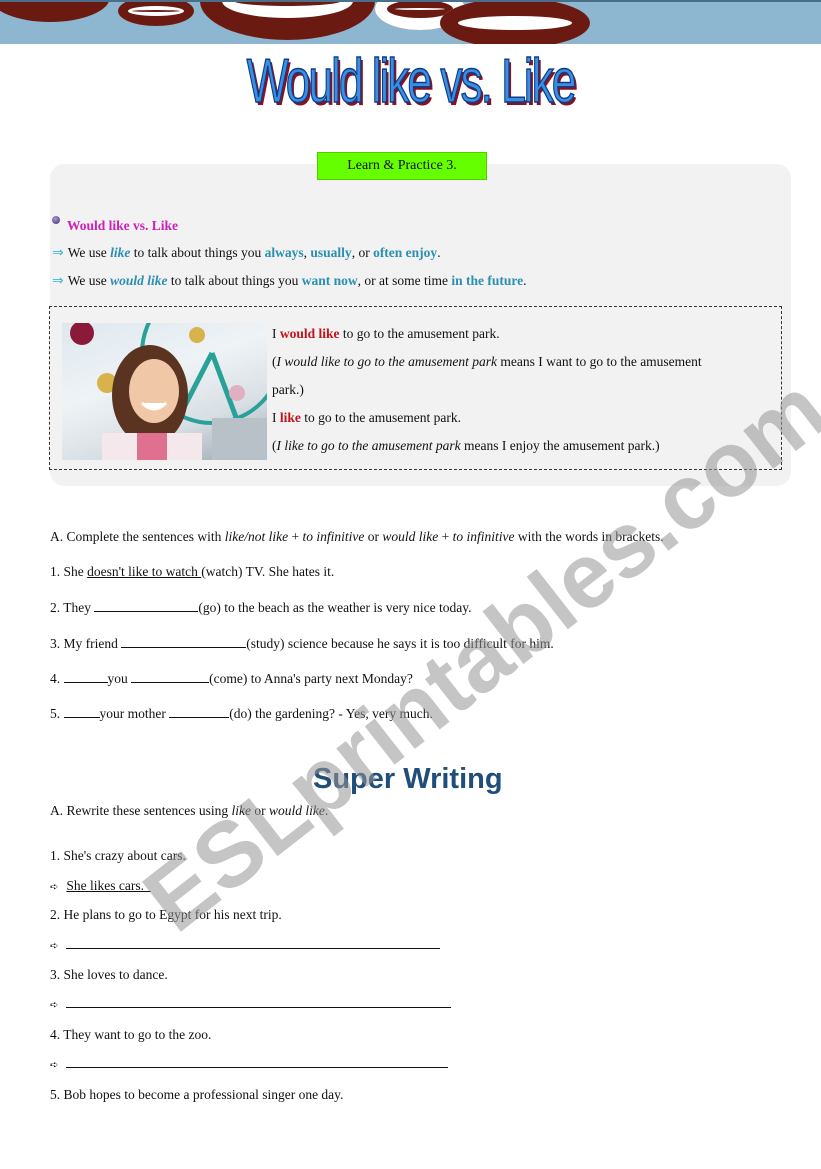 This screenshot has height=1169, width=821. What do you see at coordinates (410, 22) in the screenshot?
I see `header-banner` at bounding box center [410, 22].